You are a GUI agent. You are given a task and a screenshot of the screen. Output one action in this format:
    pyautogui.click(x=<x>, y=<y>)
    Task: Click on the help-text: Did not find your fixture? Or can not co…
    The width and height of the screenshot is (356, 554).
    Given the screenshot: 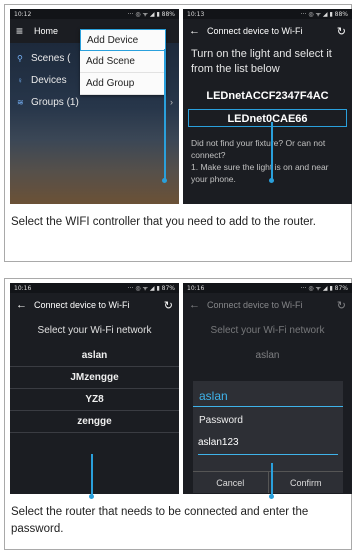 What is the action you would take?
    pyautogui.click(x=260, y=161)
    